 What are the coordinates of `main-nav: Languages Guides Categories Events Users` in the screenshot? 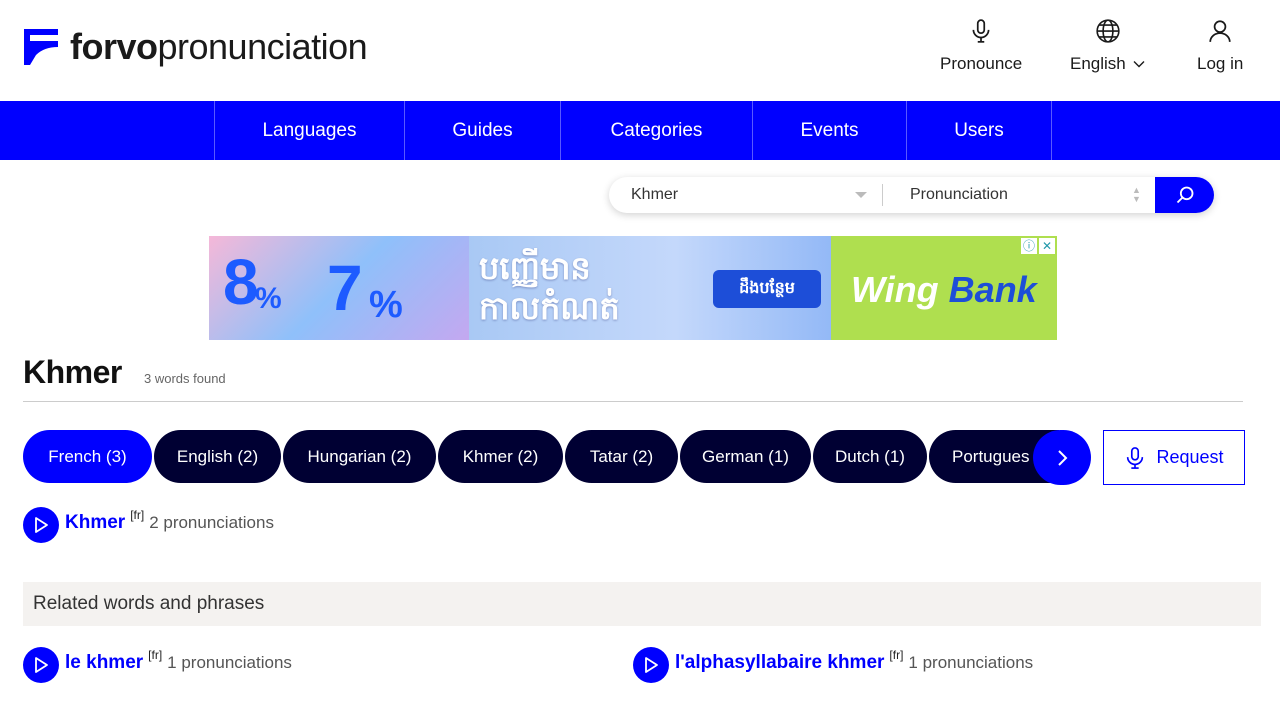 It's located at (640, 130).